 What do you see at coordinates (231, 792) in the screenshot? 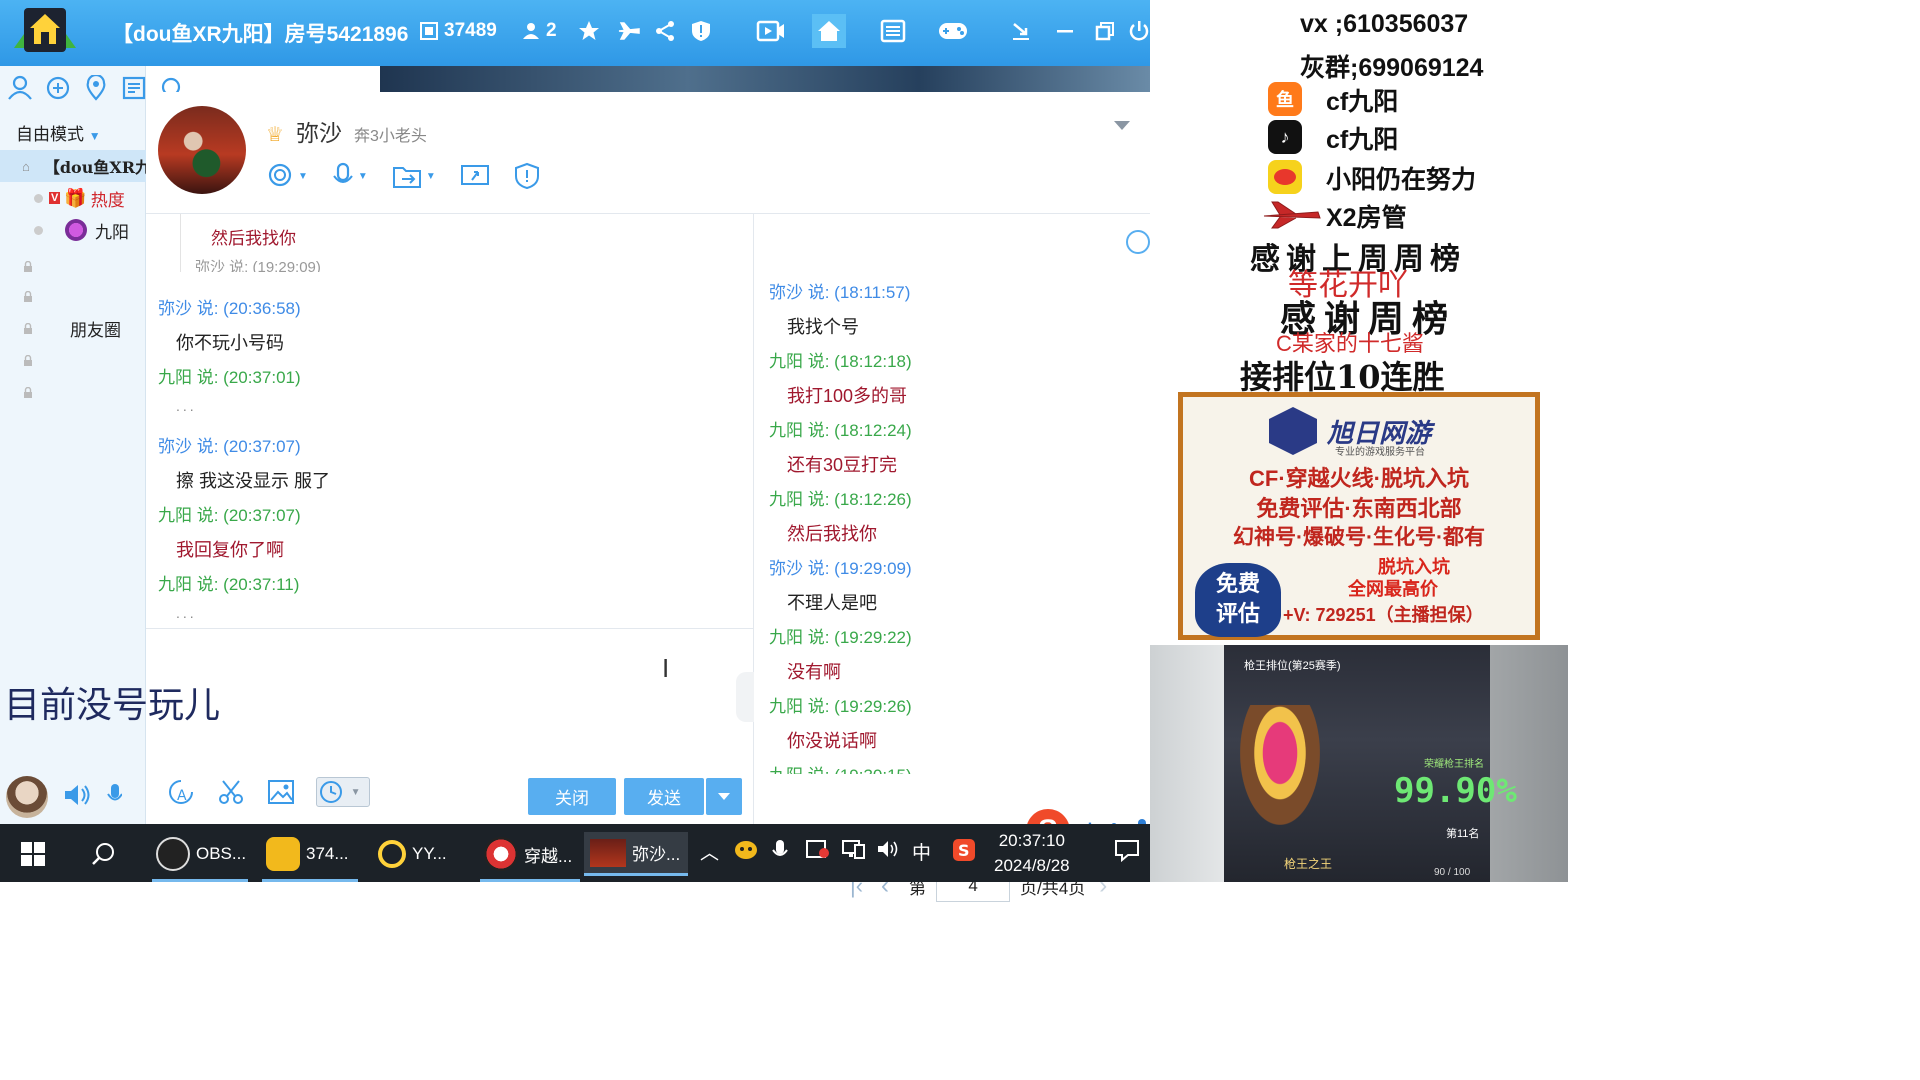
I see `scissors-icon` at bounding box center [231, 792].